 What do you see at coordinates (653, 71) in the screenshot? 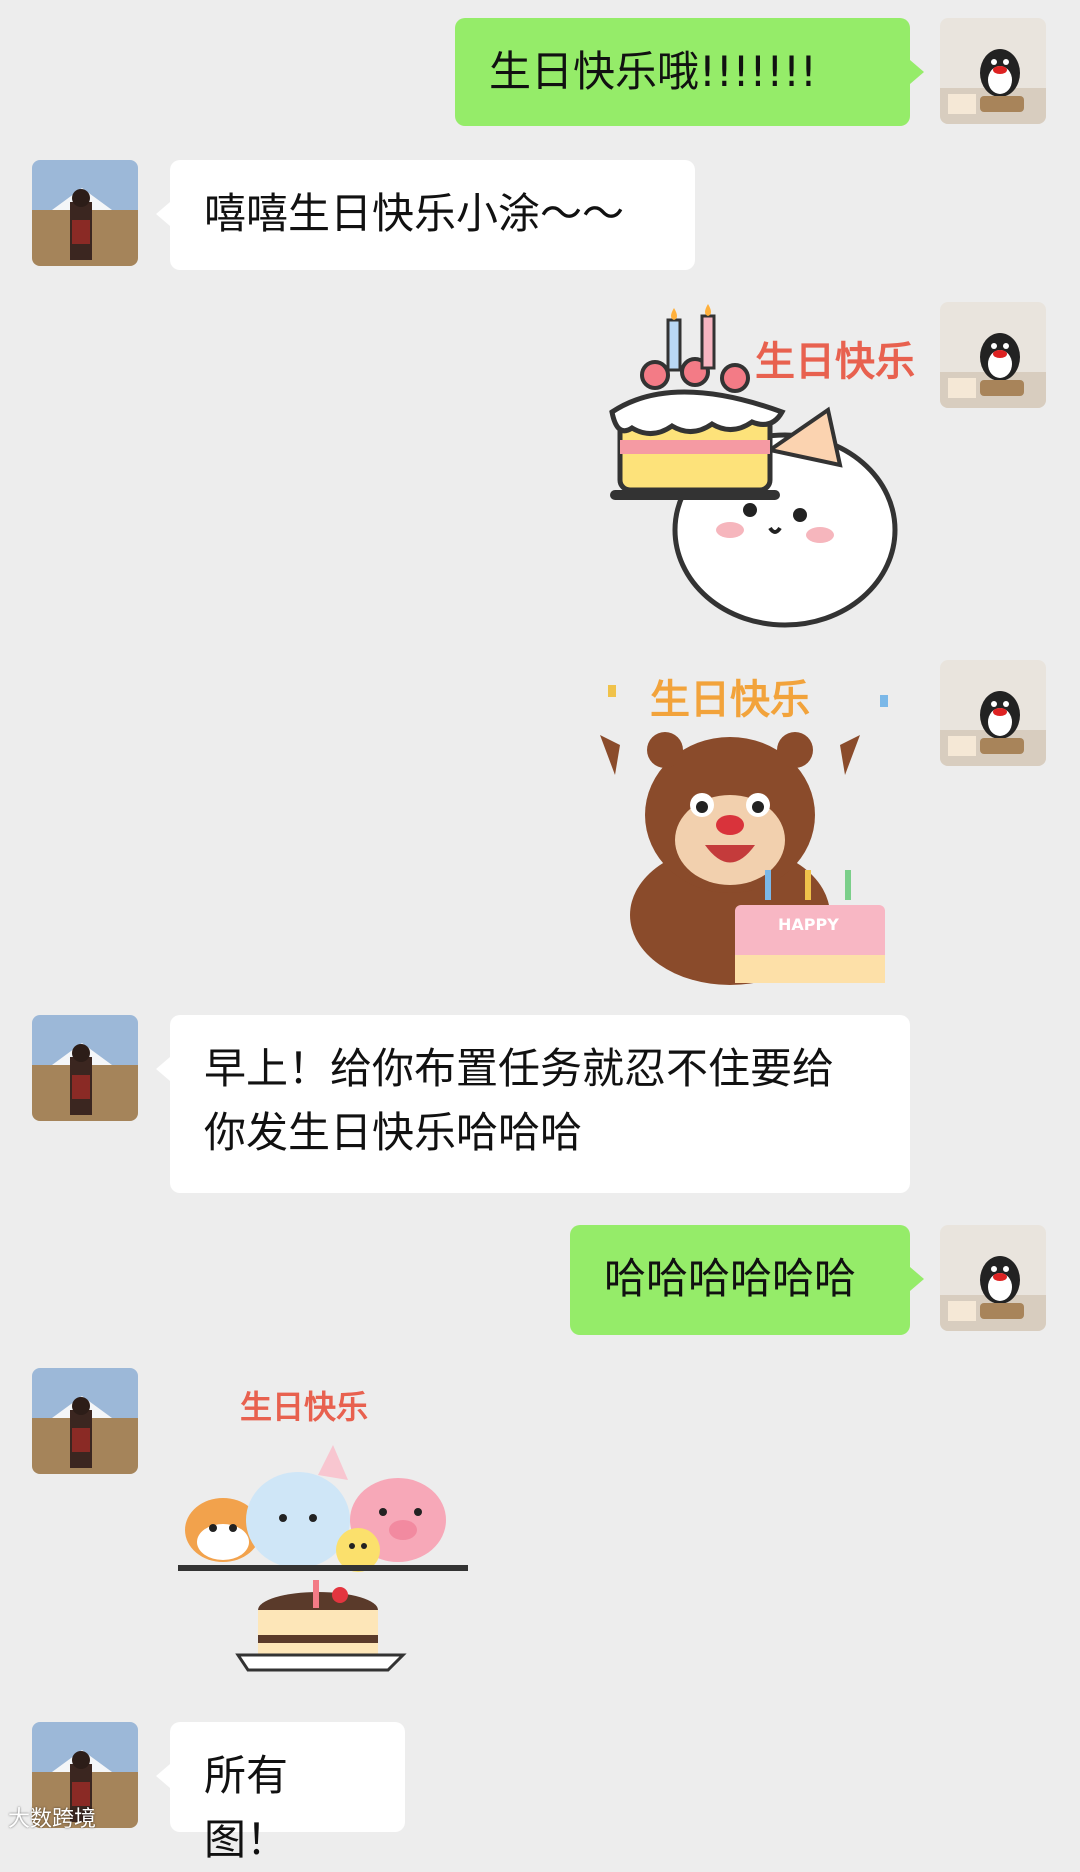
I see `message-text: 生日快乐哦!!!!!!!` at bounding box center [653, 71].